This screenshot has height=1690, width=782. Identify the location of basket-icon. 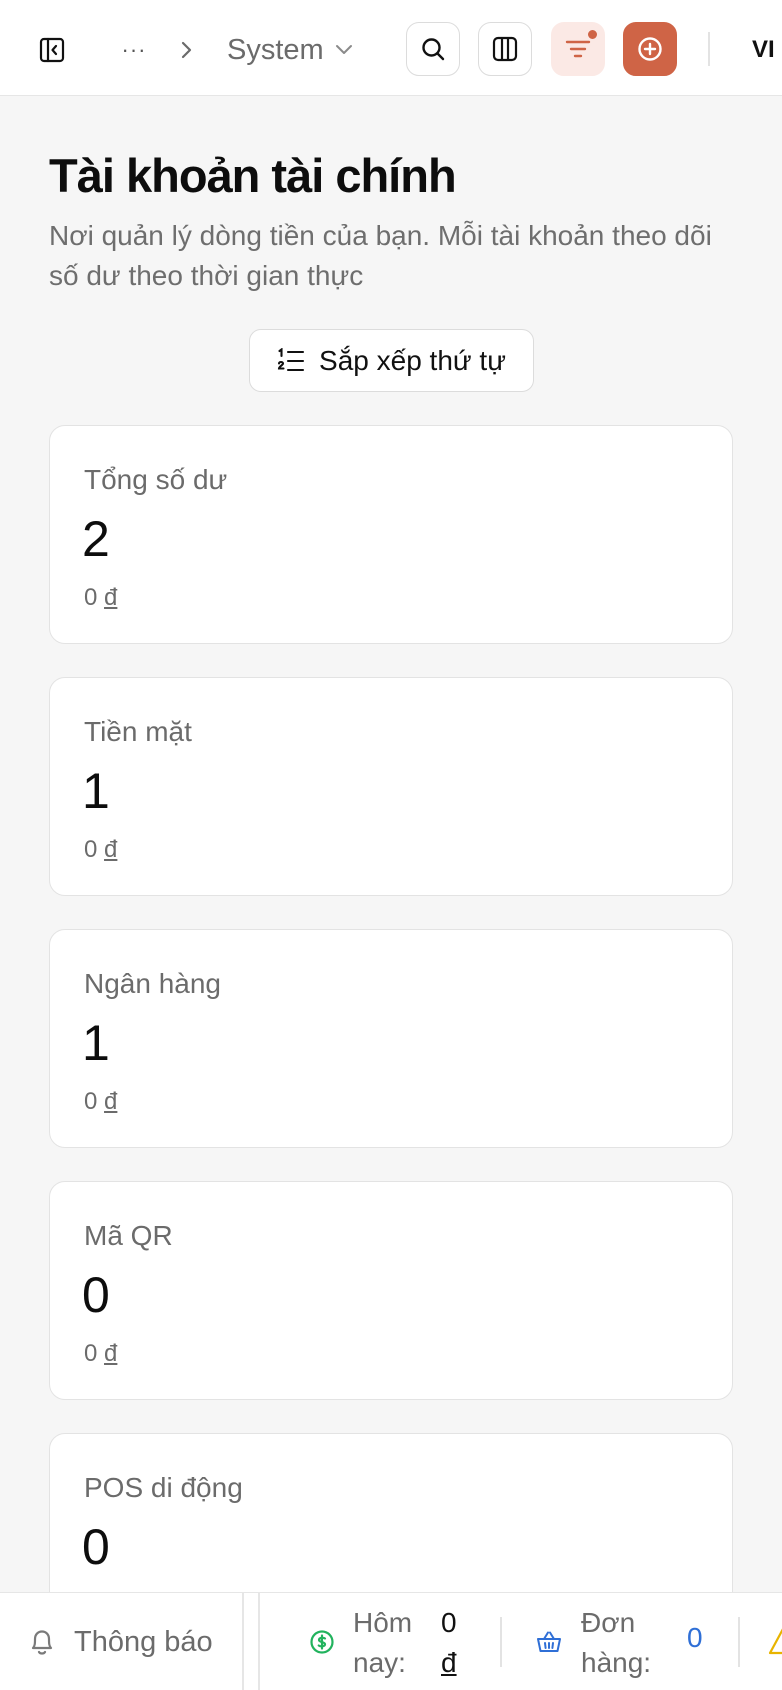
(550, 1642).